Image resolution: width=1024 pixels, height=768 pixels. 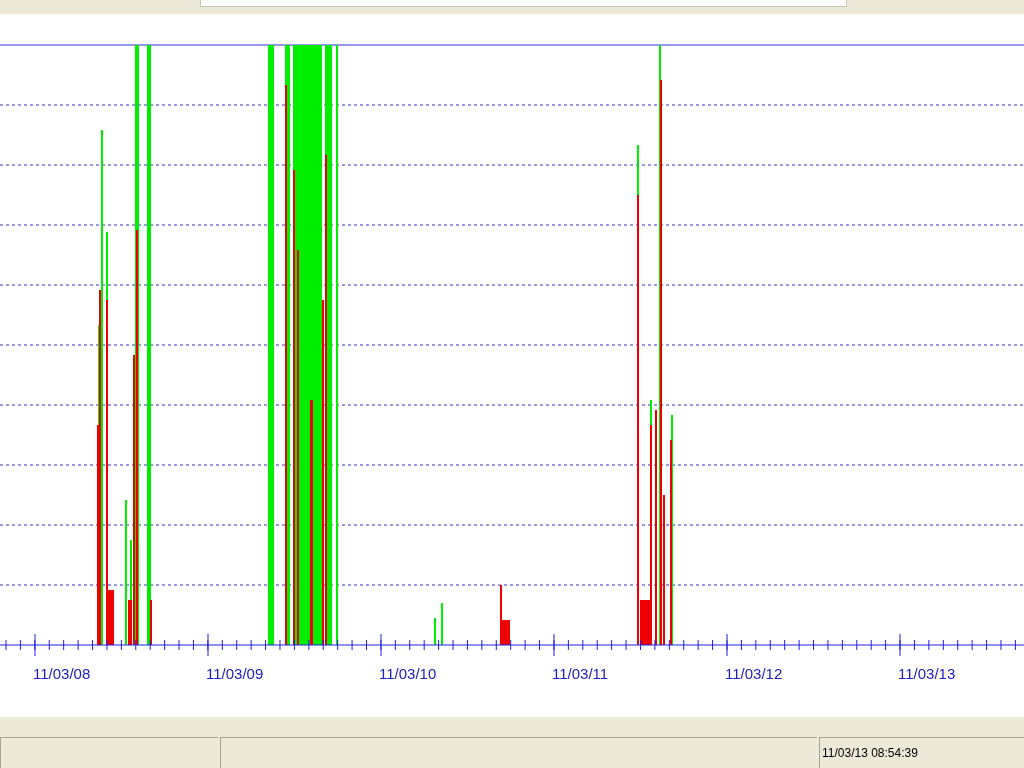 What do you see at coordinates (580, 674) in the screenshot?
I see `axis-label: 11/03/11` at bounding box center [580, 674].